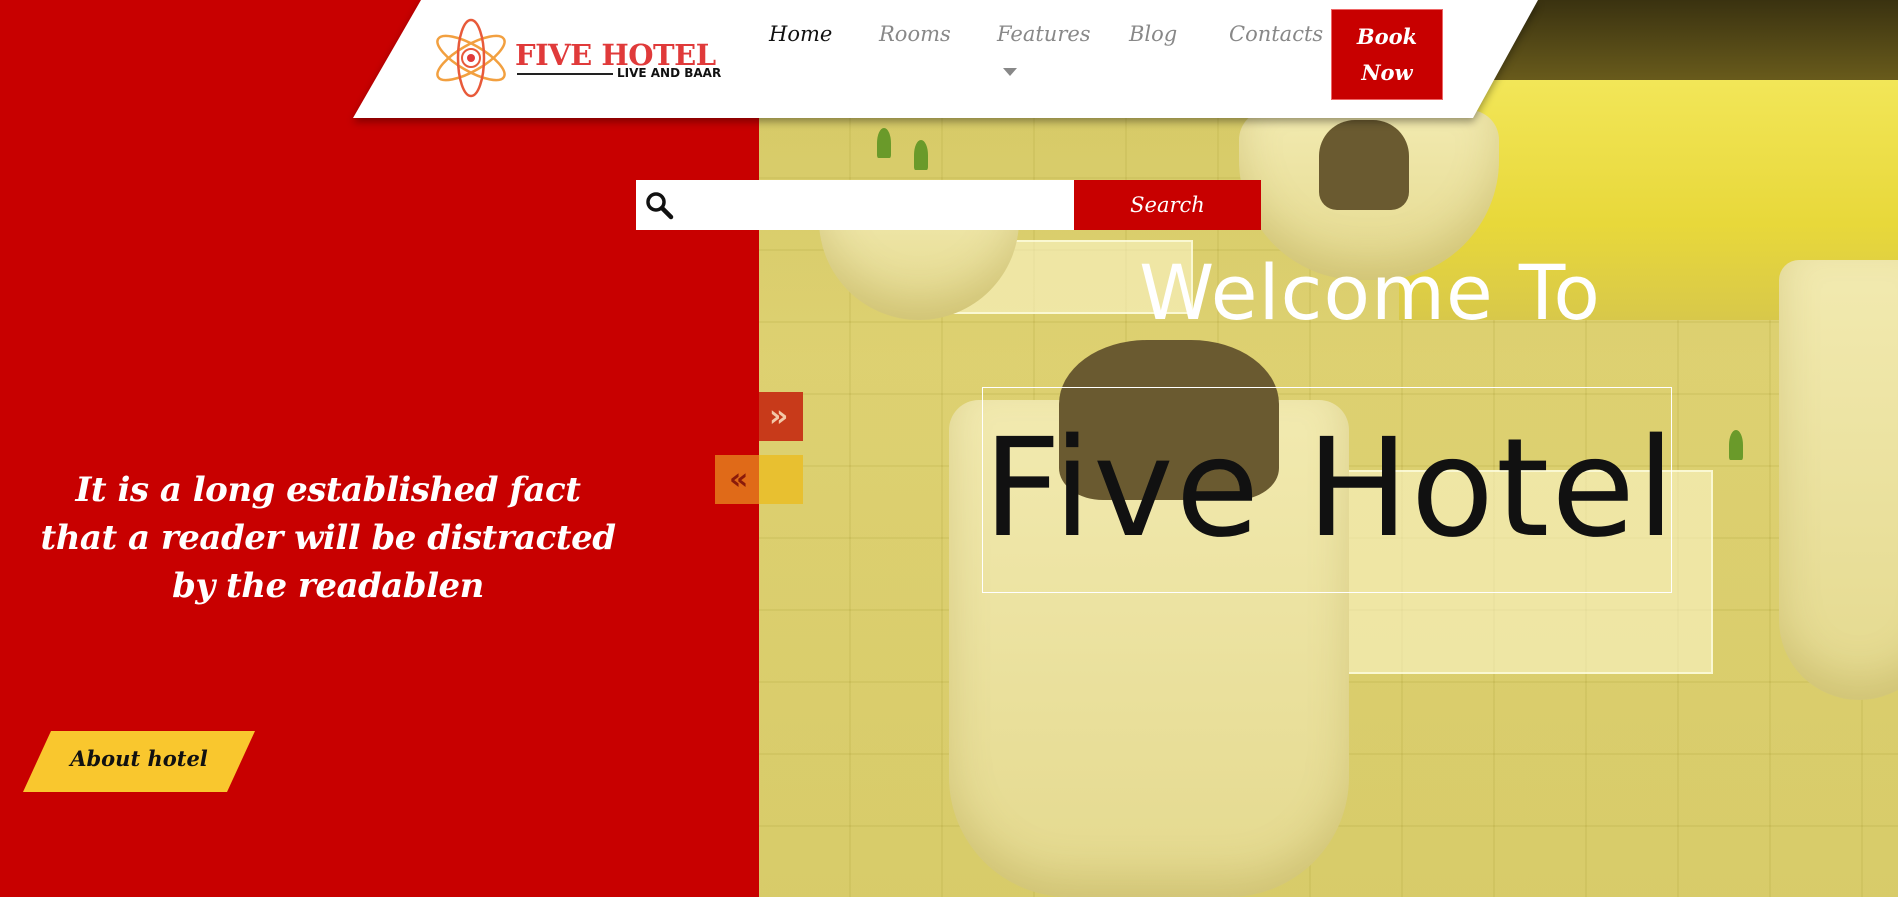 The image size is (1898, 897). I want to click on nav-contacts: Contacts, so click(1276, 34).